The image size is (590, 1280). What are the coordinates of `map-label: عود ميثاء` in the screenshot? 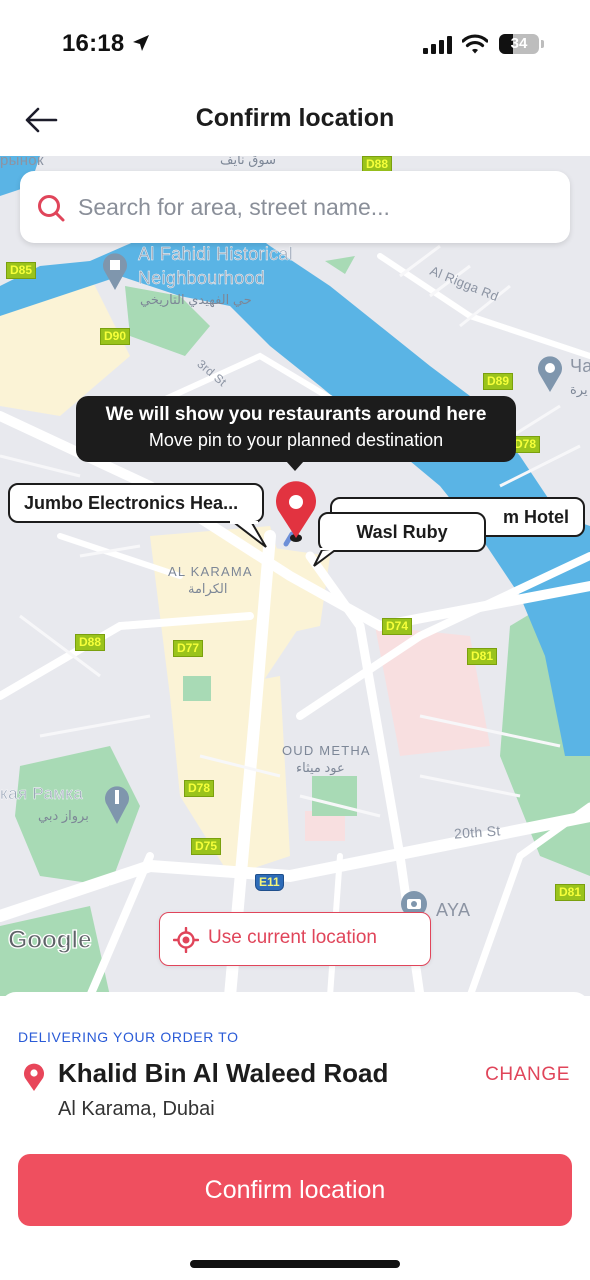 It's located at (320, 767).